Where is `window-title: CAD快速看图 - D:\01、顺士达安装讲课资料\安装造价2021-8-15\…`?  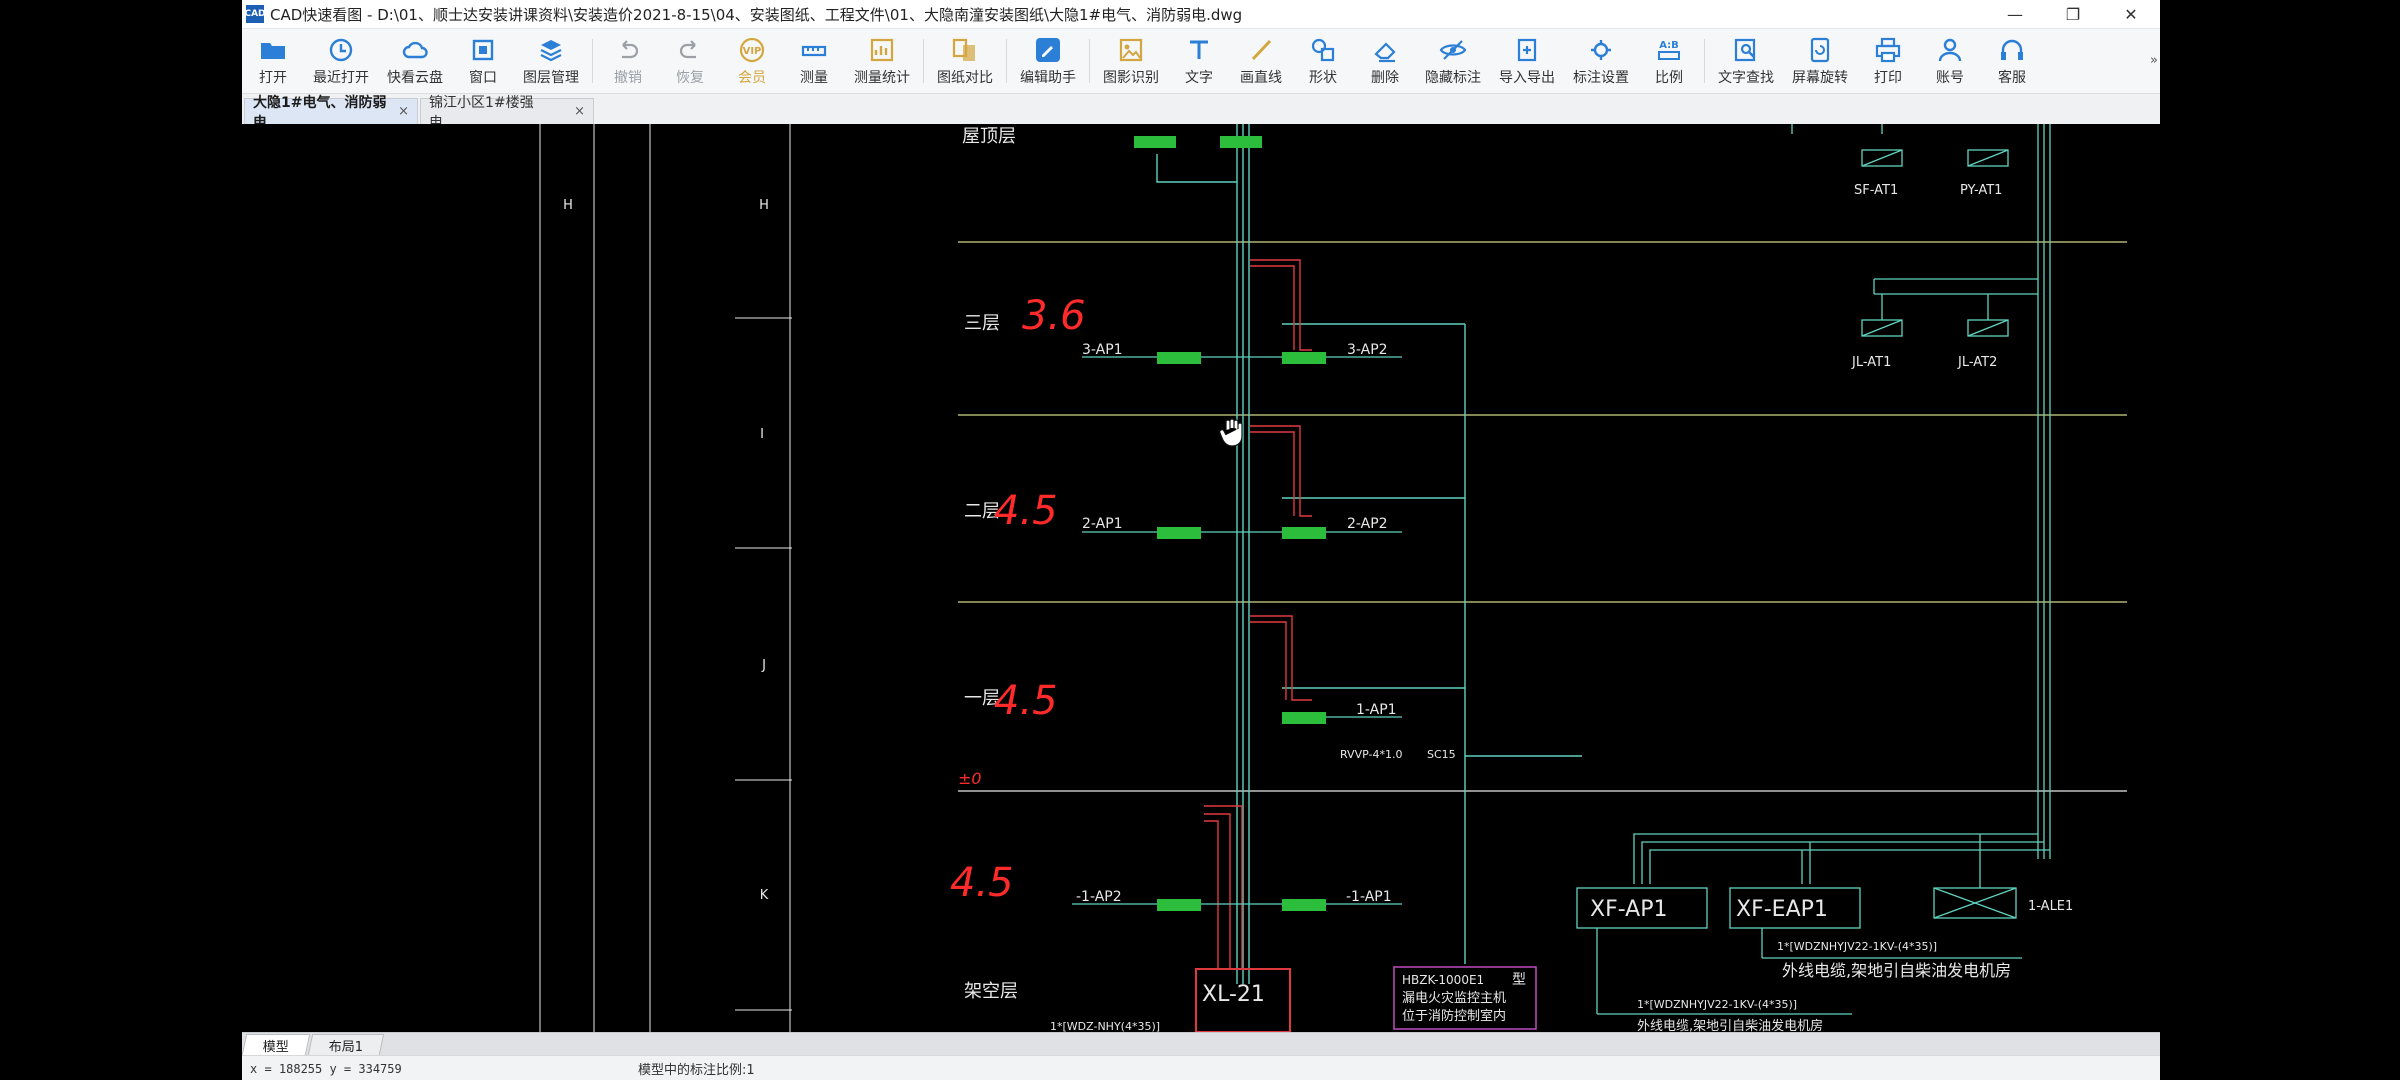
window-title: CAD快速看图 - D:\01、顺士达安装讲课资料\安装造价2021-8-15\… is located at coordinates (756, 14).